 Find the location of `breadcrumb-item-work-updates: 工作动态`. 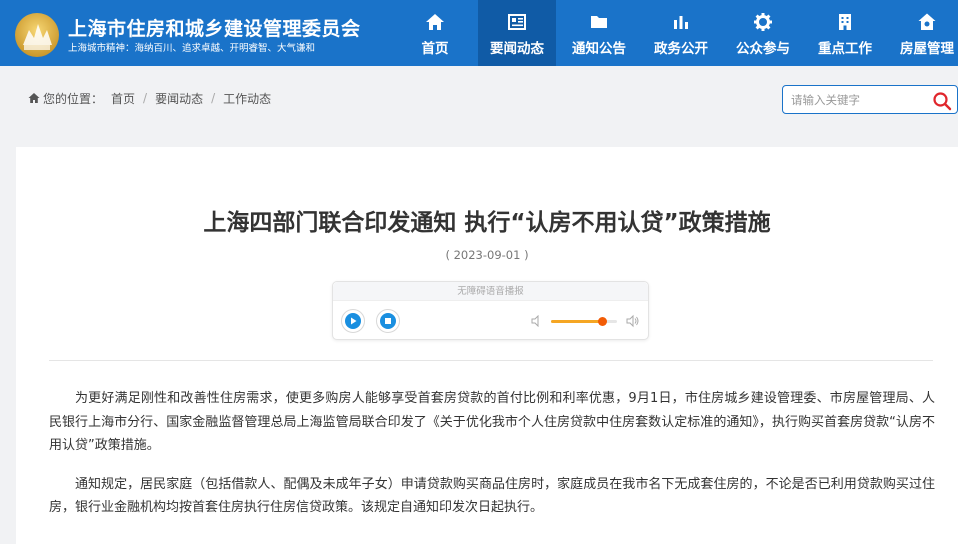

breadcrumb-item-work-updates: 工作动态 is located at coordinates (247, 98).